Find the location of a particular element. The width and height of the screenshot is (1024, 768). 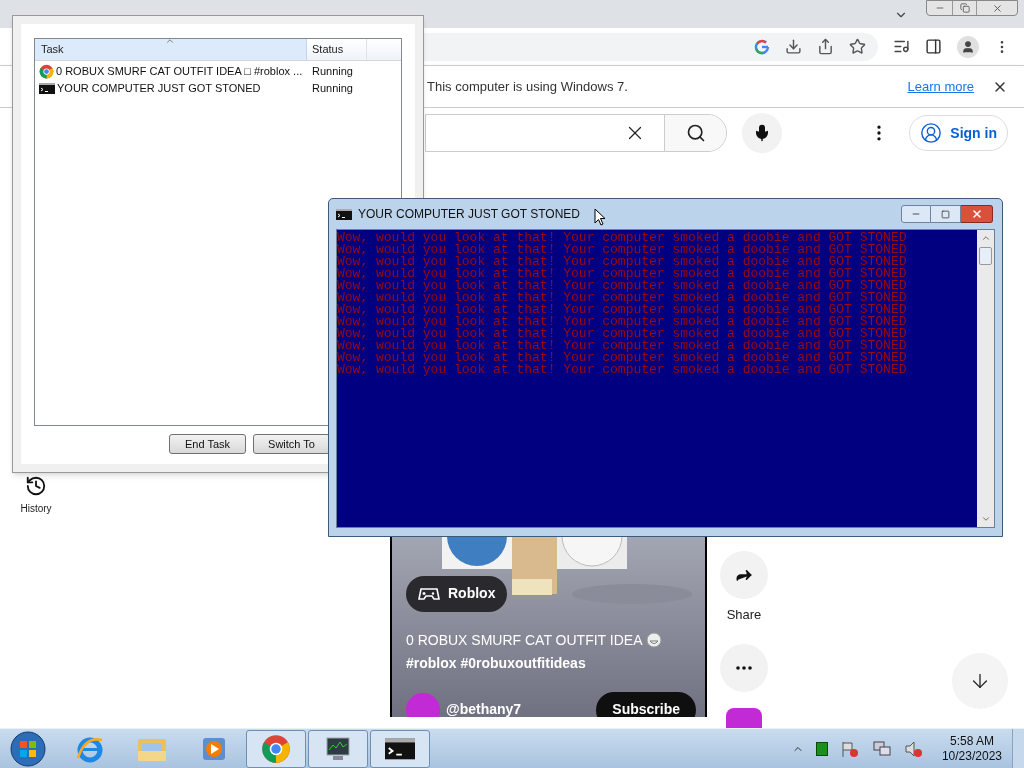

search-icon is located at coordinates (695, 133).